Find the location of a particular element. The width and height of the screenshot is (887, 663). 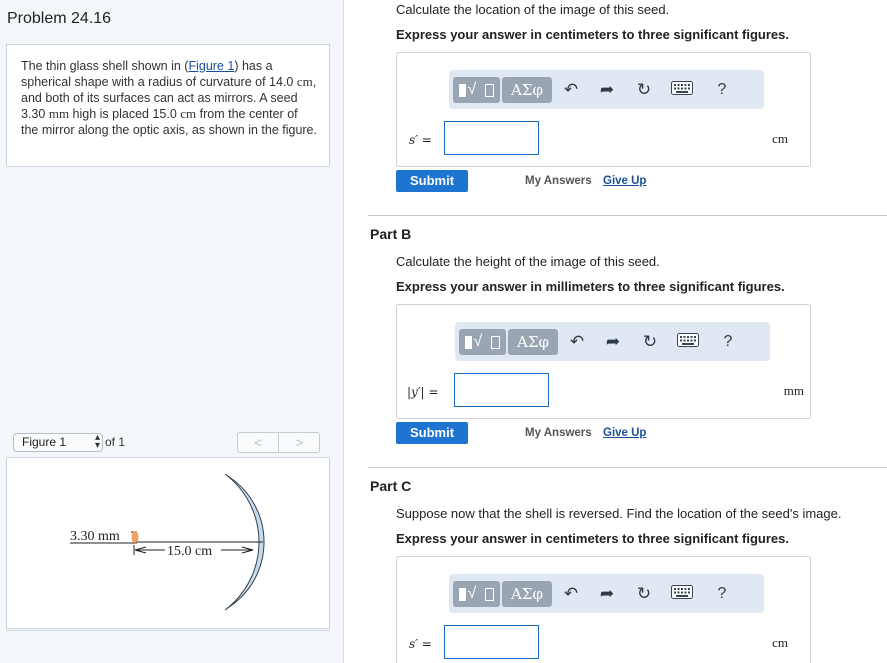

partC-answer-box: √ ΑΣφ ↶ ➦ ↻ ? s′ = cm is located at coordinates (603, 609).